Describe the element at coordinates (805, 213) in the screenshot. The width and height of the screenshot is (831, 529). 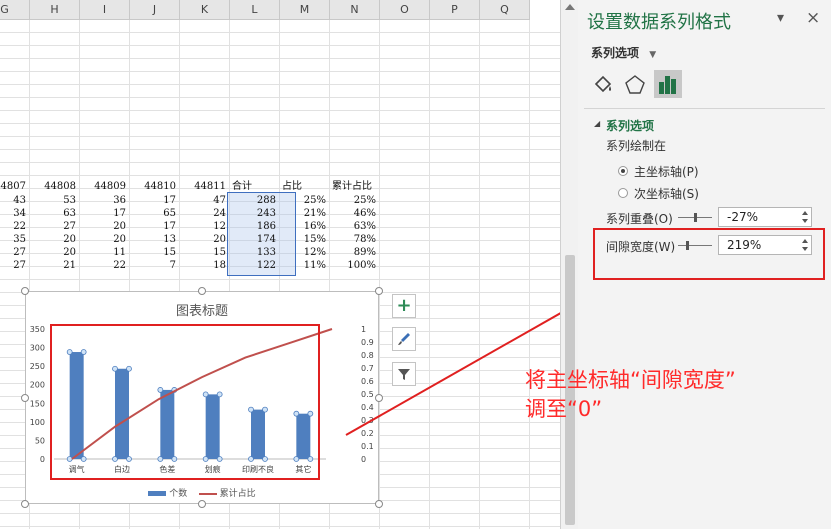
I see `spin-up-icon` at that location.